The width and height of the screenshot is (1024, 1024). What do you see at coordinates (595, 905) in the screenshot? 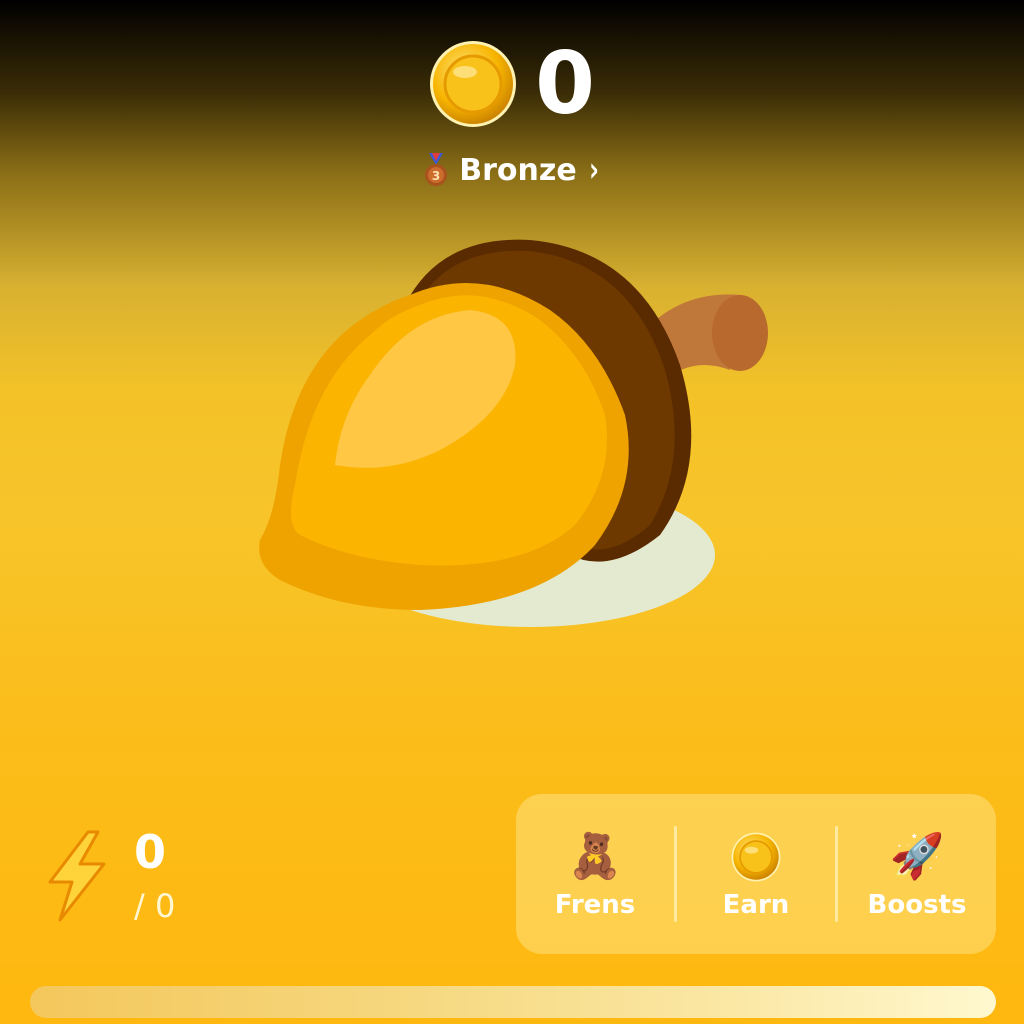
I see `nav-item-label: Frens` at bounding box center [595, 905].